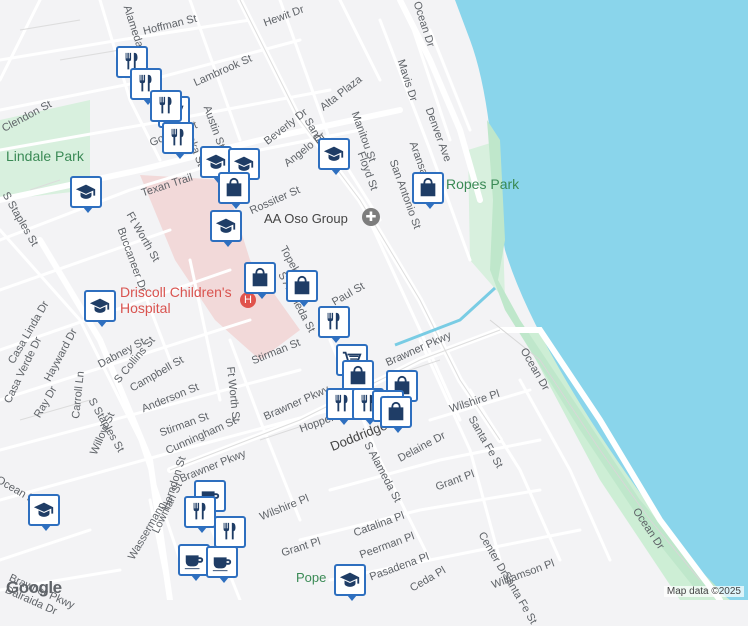  Describe the element at coordinates (176, 300) in the screenshot. I see `hospital-name: Driscoll Children's Hospital` at that location.